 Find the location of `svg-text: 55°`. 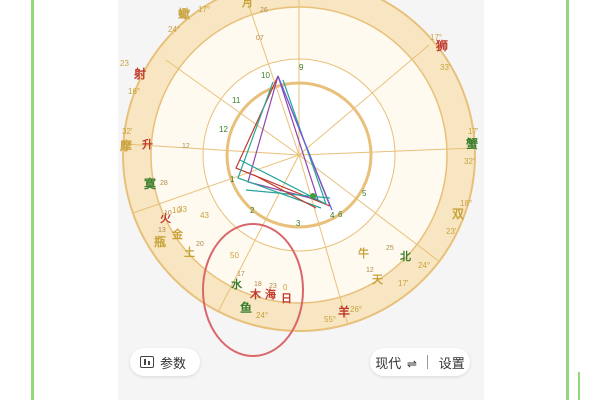

svg-text: 55° is located at coordinates (330, 319).